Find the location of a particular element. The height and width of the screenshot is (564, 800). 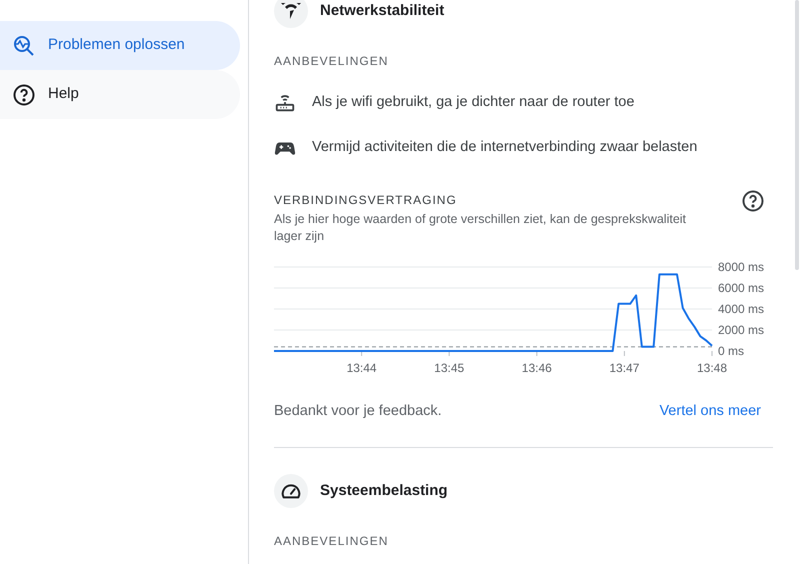

axis-label: 13:45 is located at coordinates (449, 368).